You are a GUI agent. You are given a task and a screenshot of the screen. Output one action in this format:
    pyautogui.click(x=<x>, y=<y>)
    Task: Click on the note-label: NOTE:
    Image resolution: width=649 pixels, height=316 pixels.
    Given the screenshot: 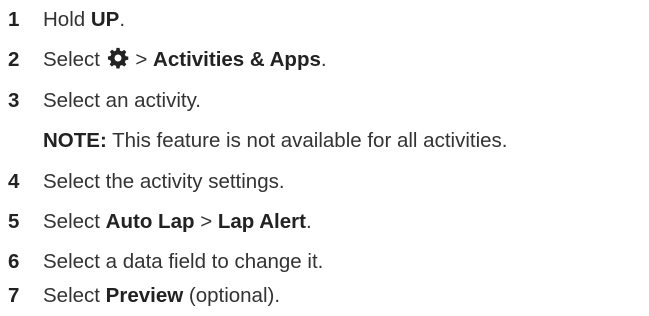 What is the action you would take?
    pyautogui.click(x=75, y=140)
    